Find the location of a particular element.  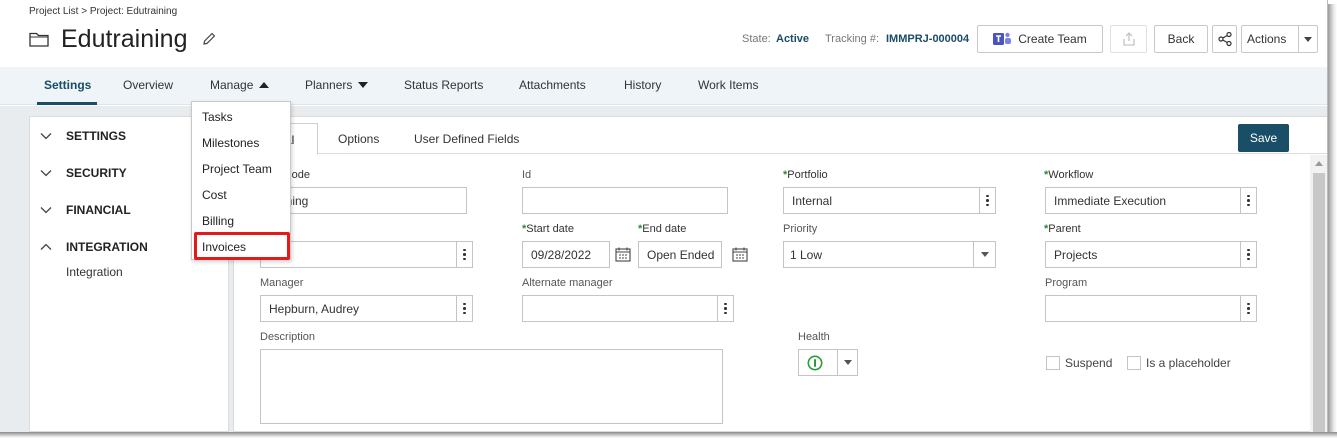

start-date-label: *Start date is located at coordinates (548, 229).